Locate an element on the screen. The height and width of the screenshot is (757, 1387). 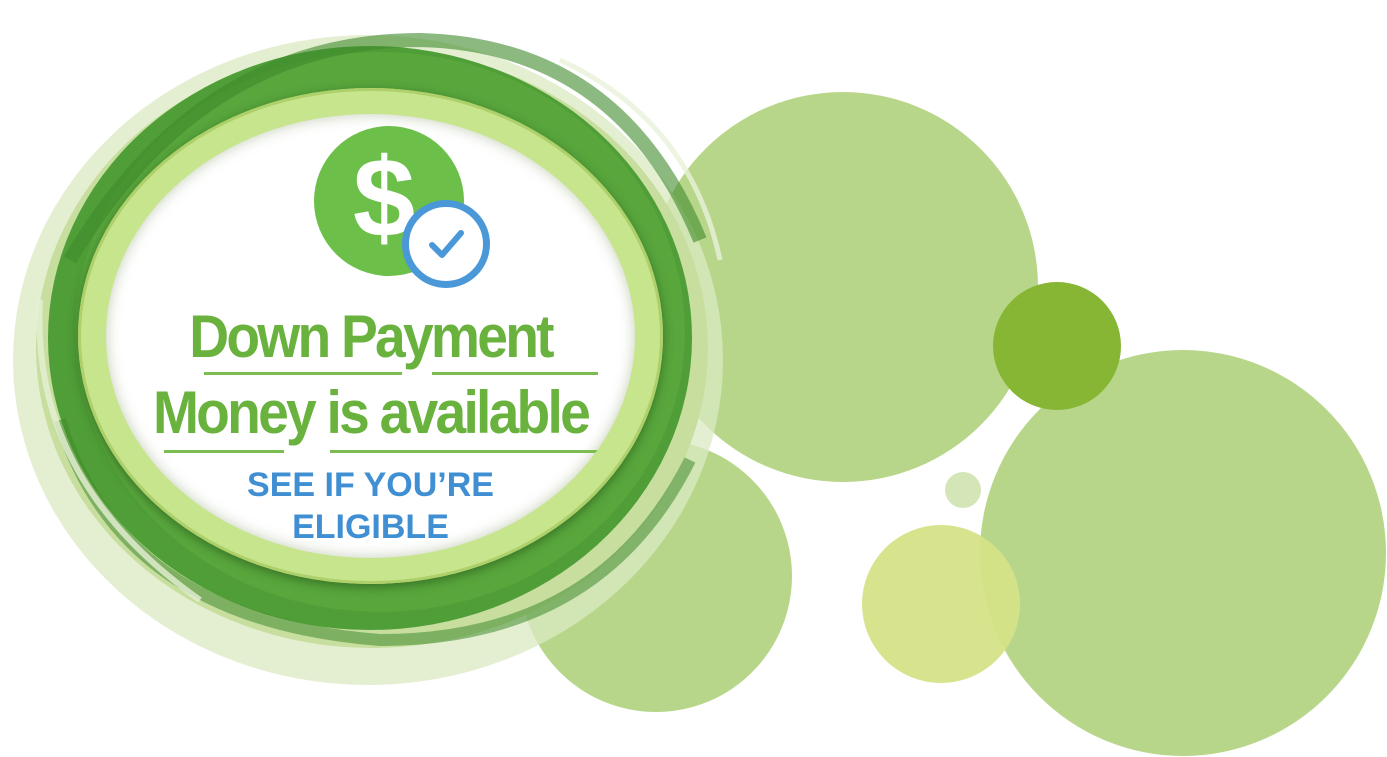
headline-underline-2b is located at coordinates (466, 451).